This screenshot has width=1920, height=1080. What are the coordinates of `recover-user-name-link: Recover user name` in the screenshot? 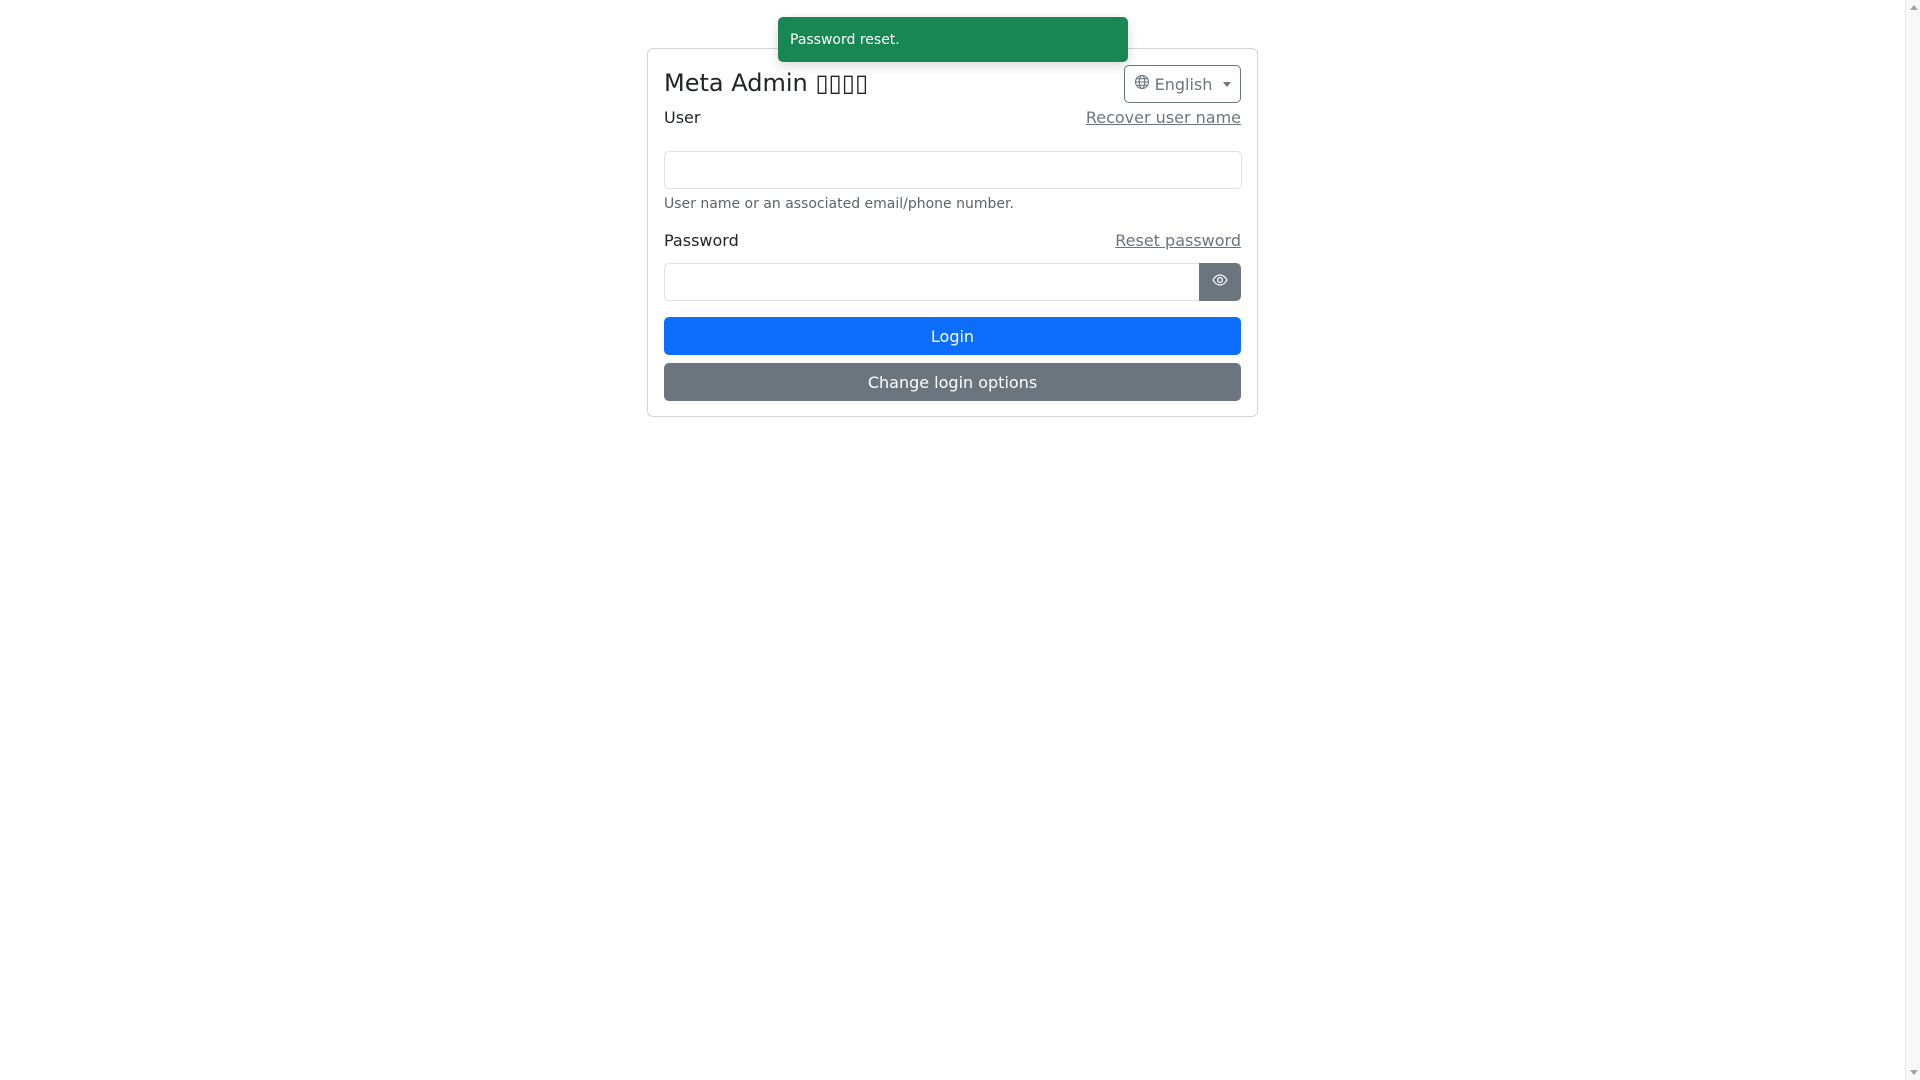 It's located at (1163, 117).